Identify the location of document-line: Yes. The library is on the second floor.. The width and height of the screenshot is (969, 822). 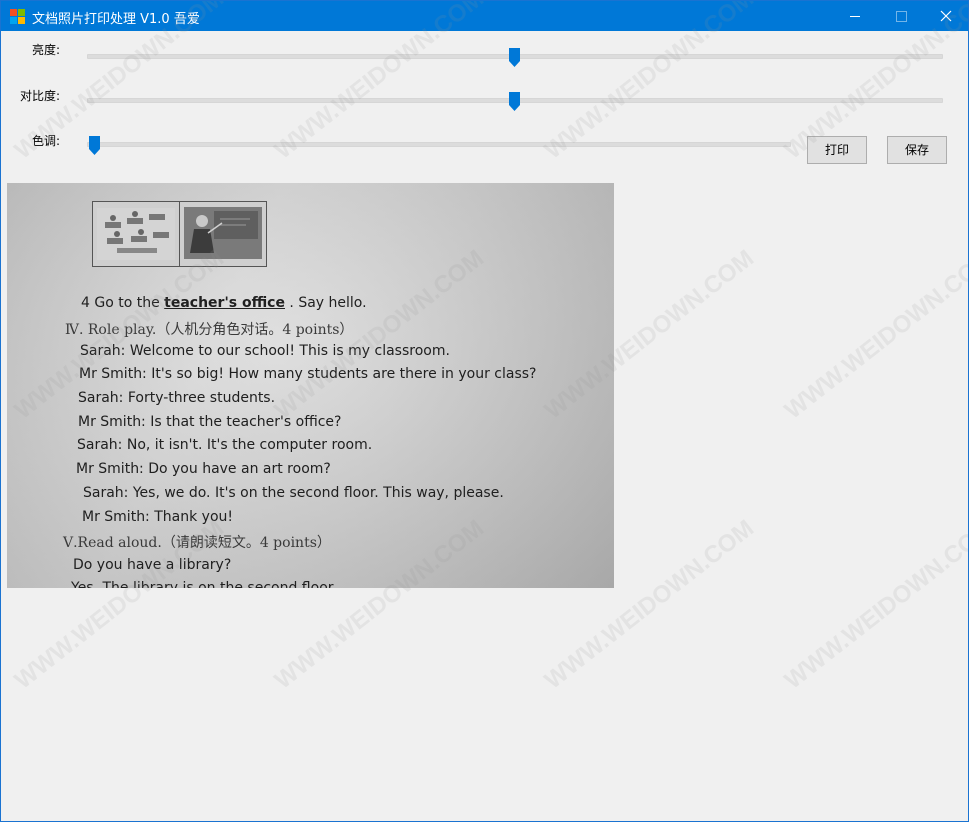
(204, 584).